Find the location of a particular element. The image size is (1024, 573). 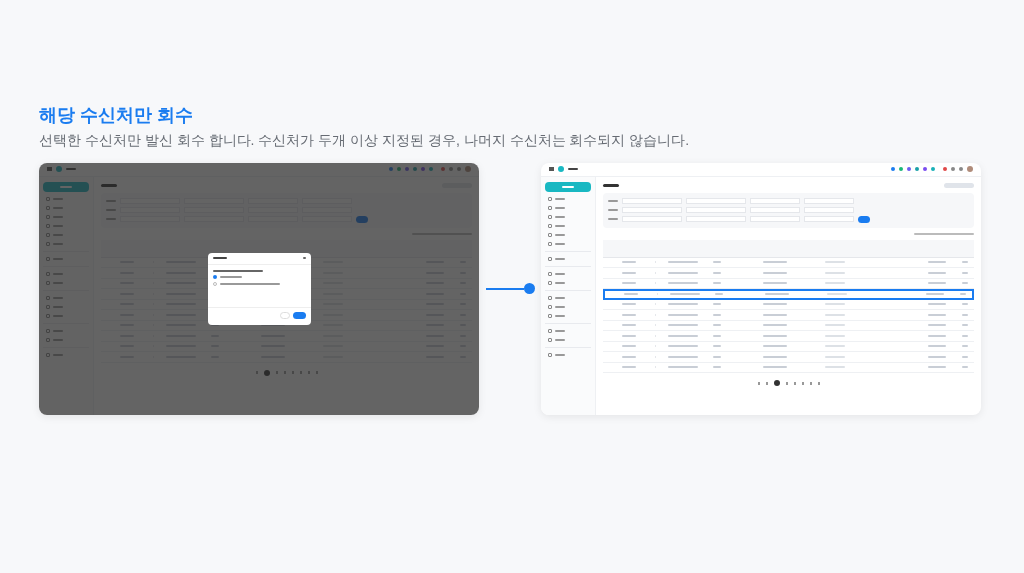

section-title: 해당 수신처만 회수 is located at coordinates (116, 115).